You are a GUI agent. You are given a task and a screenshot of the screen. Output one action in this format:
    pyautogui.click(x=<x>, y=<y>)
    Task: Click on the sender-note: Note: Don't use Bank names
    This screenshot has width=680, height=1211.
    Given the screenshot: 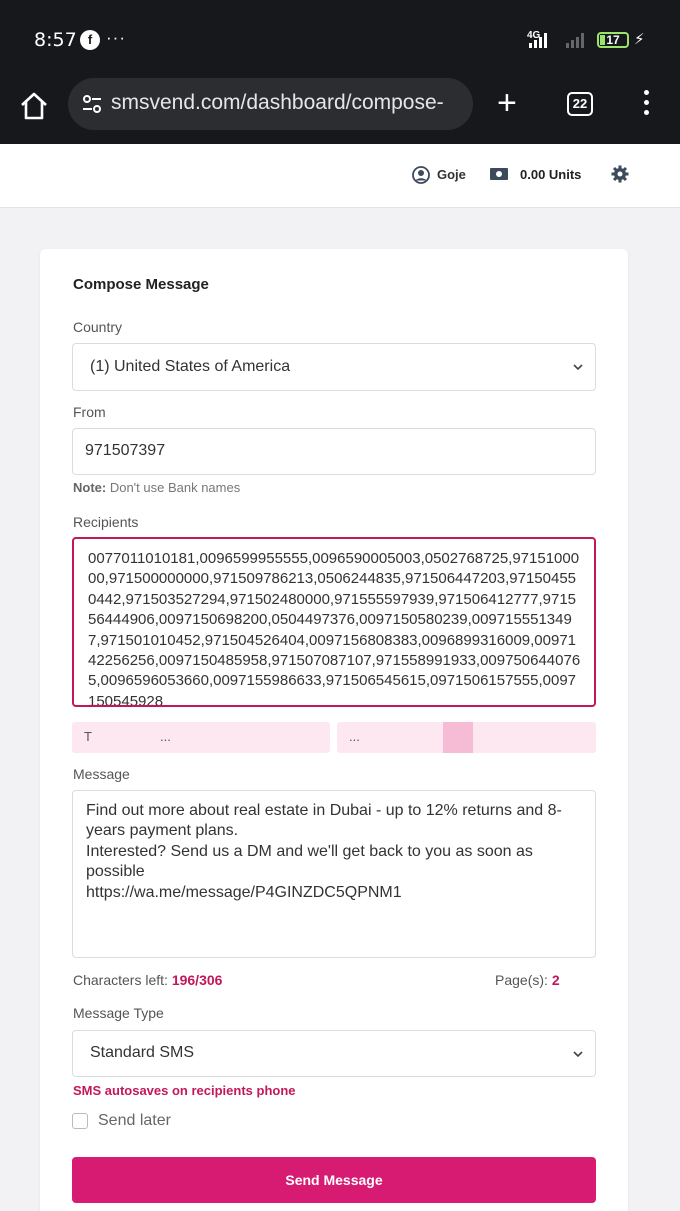 What is the action you would take?
    pyautogui.click(x=156, y=487)
    